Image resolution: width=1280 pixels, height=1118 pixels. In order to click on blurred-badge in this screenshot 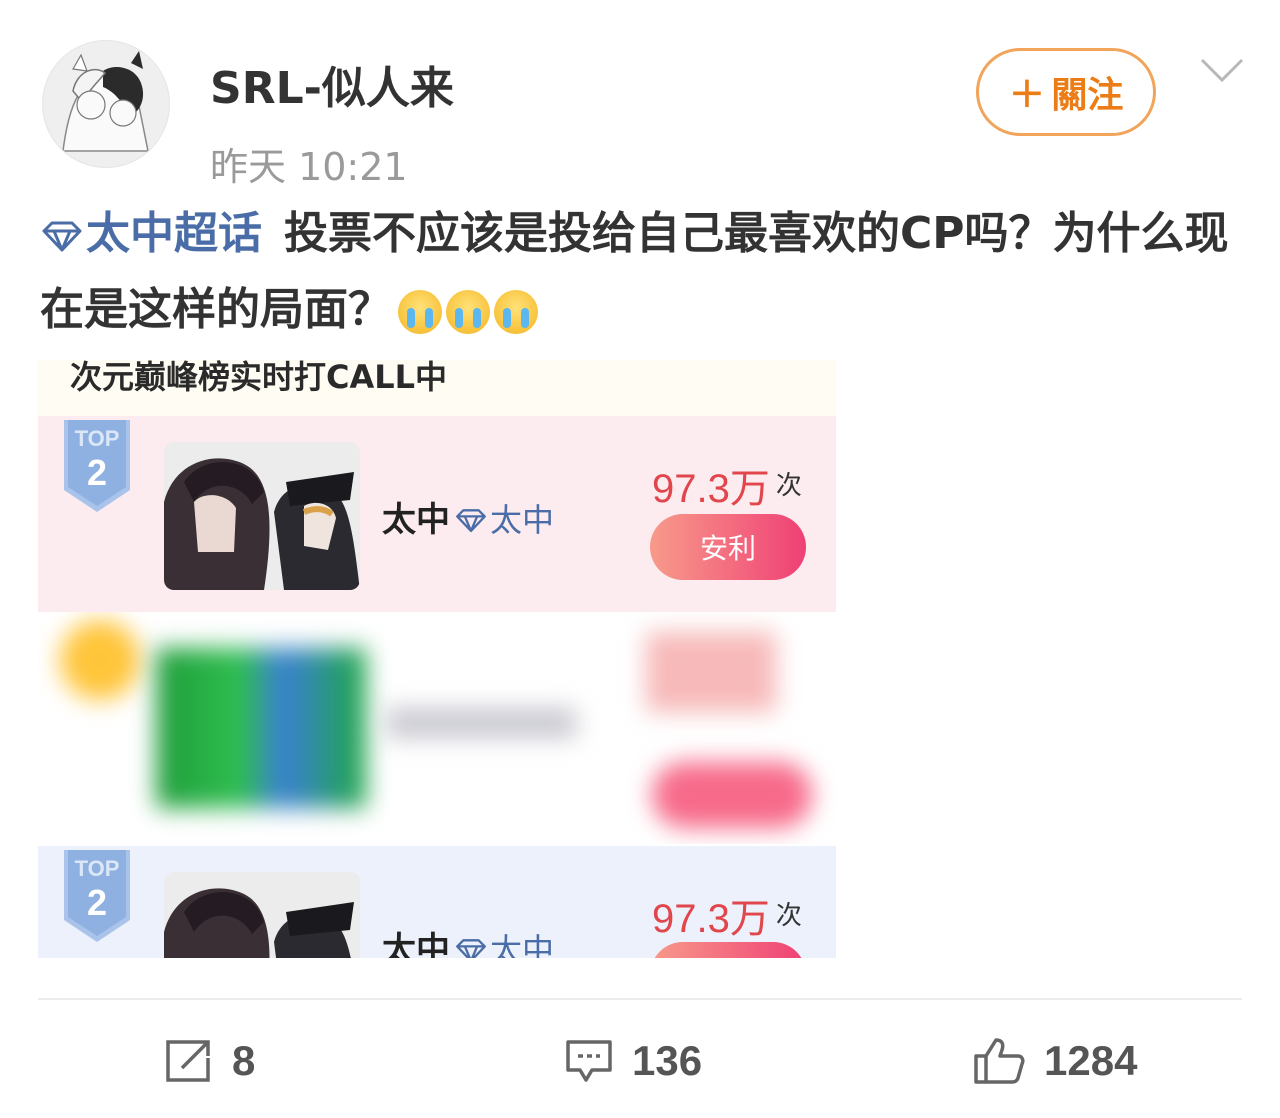, I will do `click(100, 660)`.